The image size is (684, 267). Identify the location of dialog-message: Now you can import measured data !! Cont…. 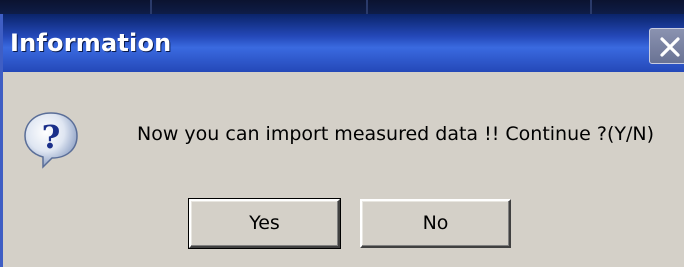
(395, 134).